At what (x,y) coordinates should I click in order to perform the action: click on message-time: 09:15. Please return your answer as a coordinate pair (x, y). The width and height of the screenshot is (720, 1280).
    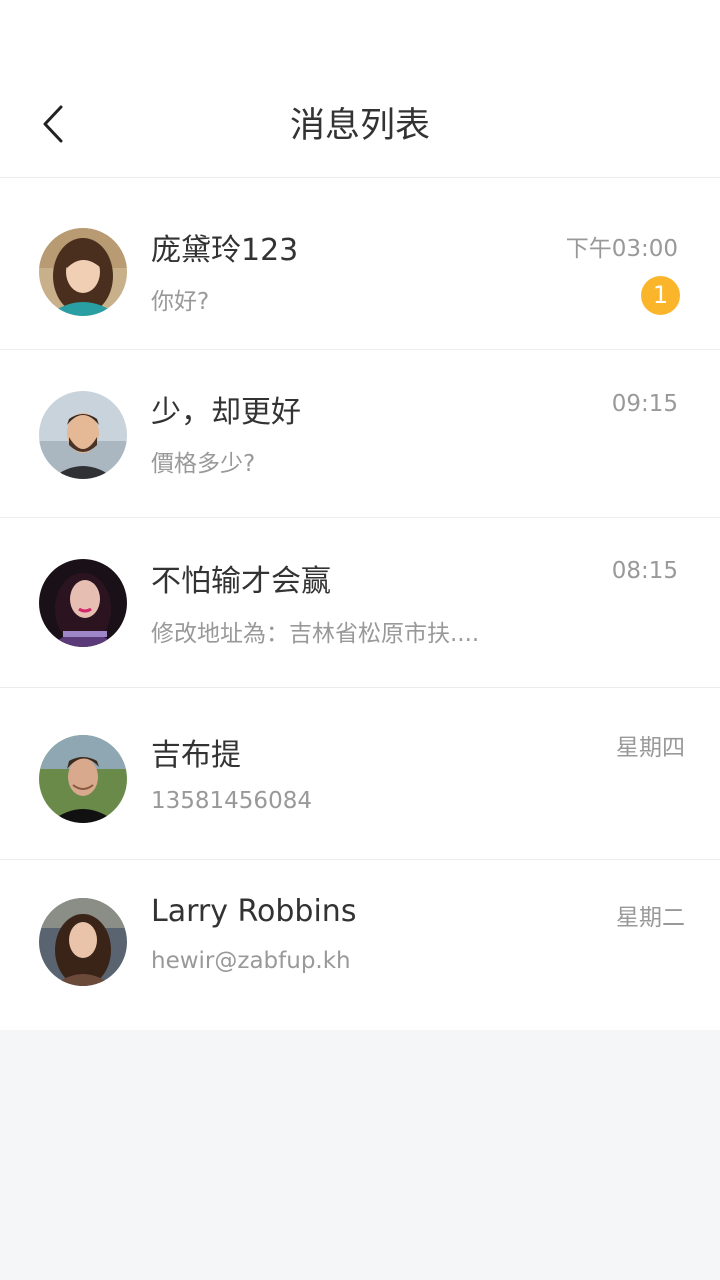
    Looking at the image, I should click on (644, 404).